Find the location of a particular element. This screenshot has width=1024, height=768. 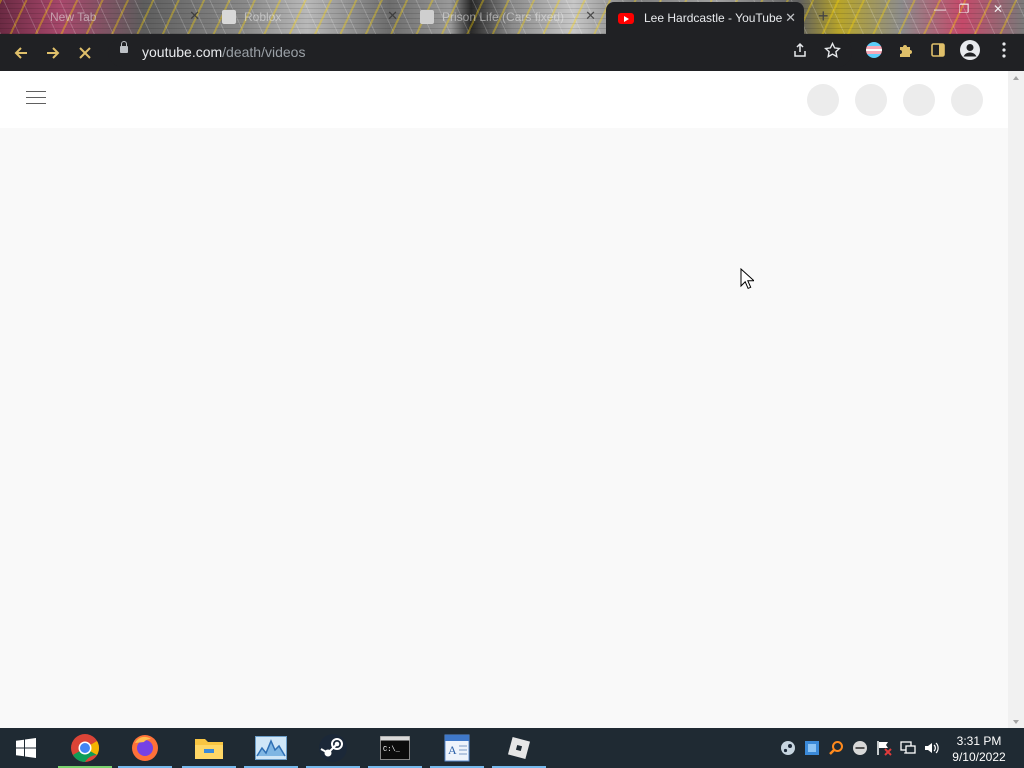

roblox-icon is located at coordinates (519, 748).